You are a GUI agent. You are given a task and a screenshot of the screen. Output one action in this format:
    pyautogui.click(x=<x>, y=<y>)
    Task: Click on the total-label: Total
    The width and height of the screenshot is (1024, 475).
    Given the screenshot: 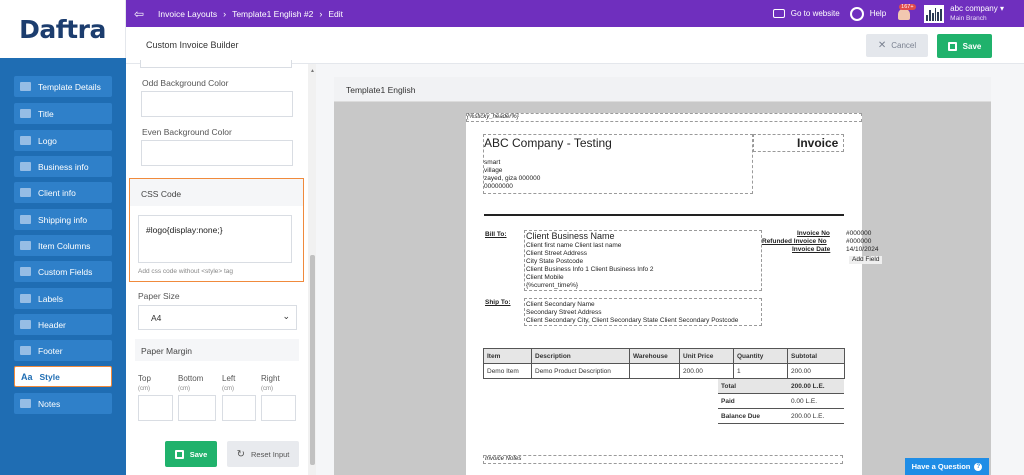 What is the action you would take?
    pyautogui.click(x=753, y=386)
    